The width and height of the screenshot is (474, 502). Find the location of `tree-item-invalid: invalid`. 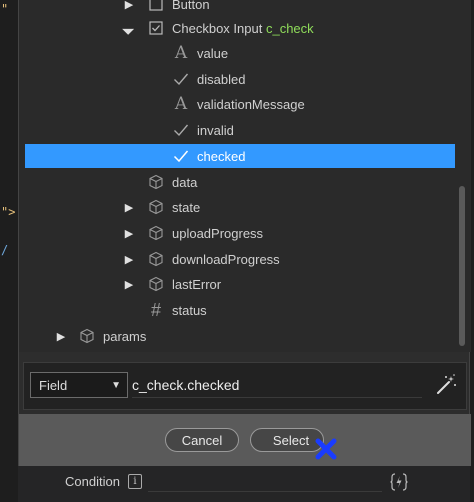

tree-item-invalid: invalid is located at coordinates (240, 130).